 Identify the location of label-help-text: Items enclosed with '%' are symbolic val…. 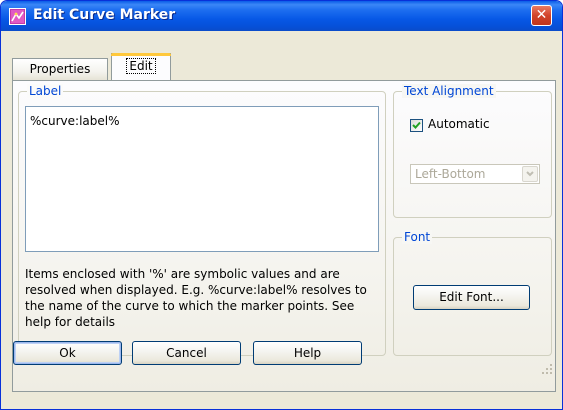
(196, 298).